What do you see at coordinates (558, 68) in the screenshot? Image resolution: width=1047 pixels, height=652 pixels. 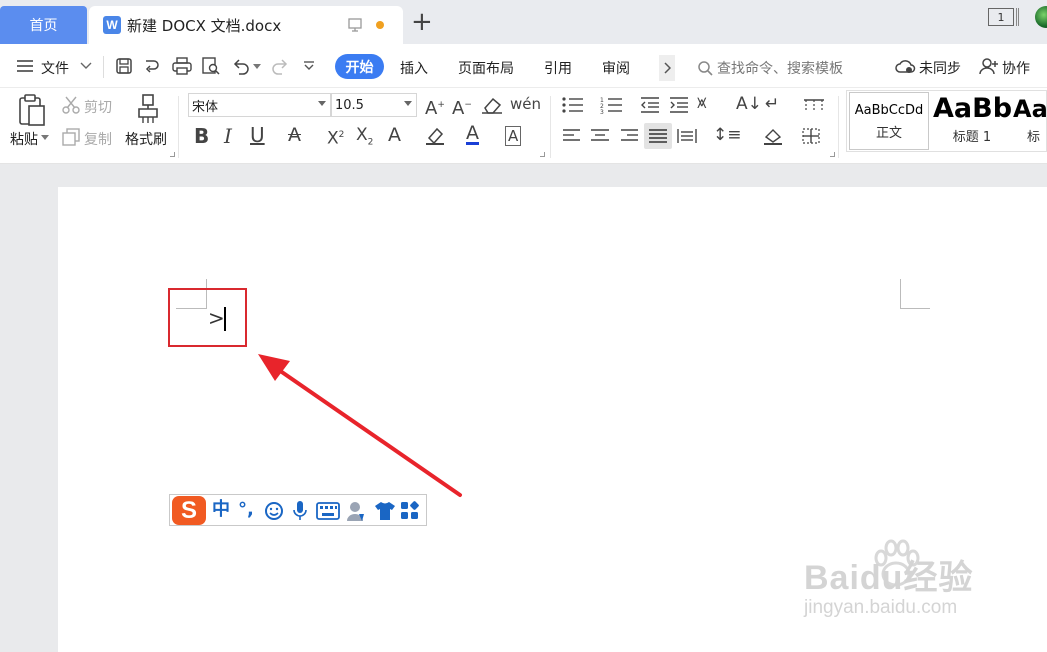 I see `tab-references: 引用` at bounding box center [558, 68].